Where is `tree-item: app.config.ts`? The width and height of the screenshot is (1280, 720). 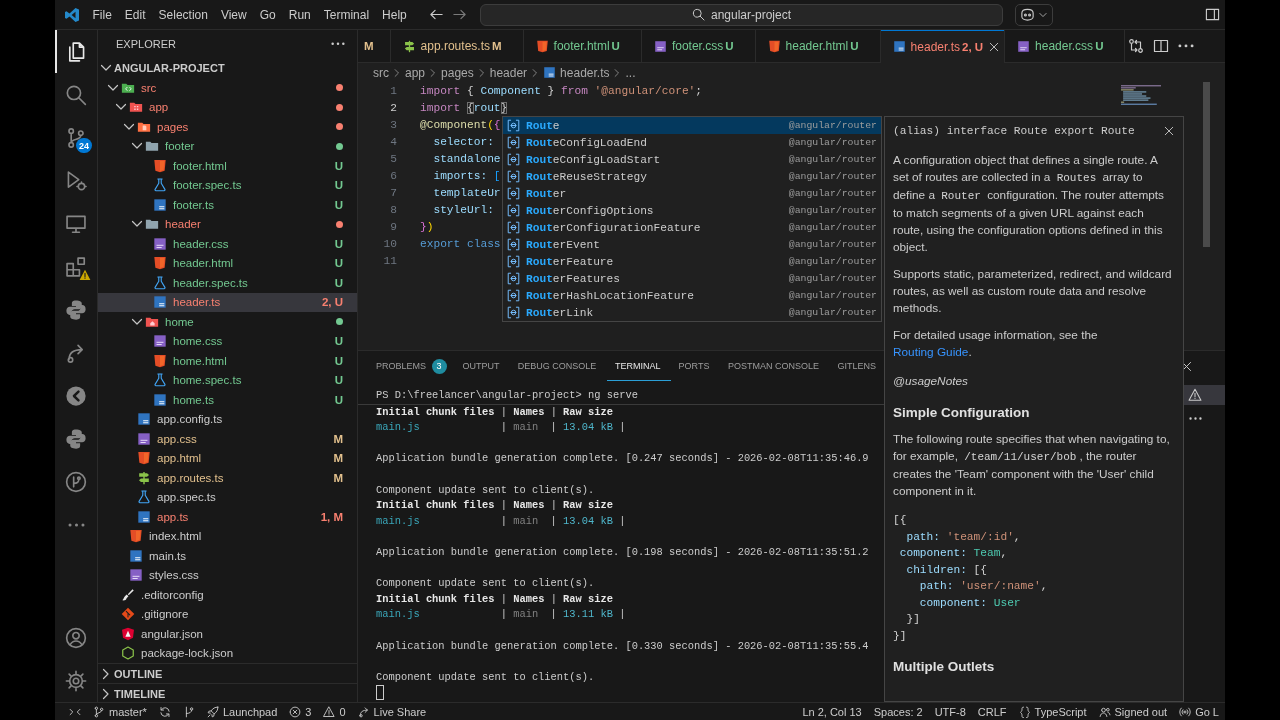
tree-item: app.config.ts is located at coordinates (227, 419).